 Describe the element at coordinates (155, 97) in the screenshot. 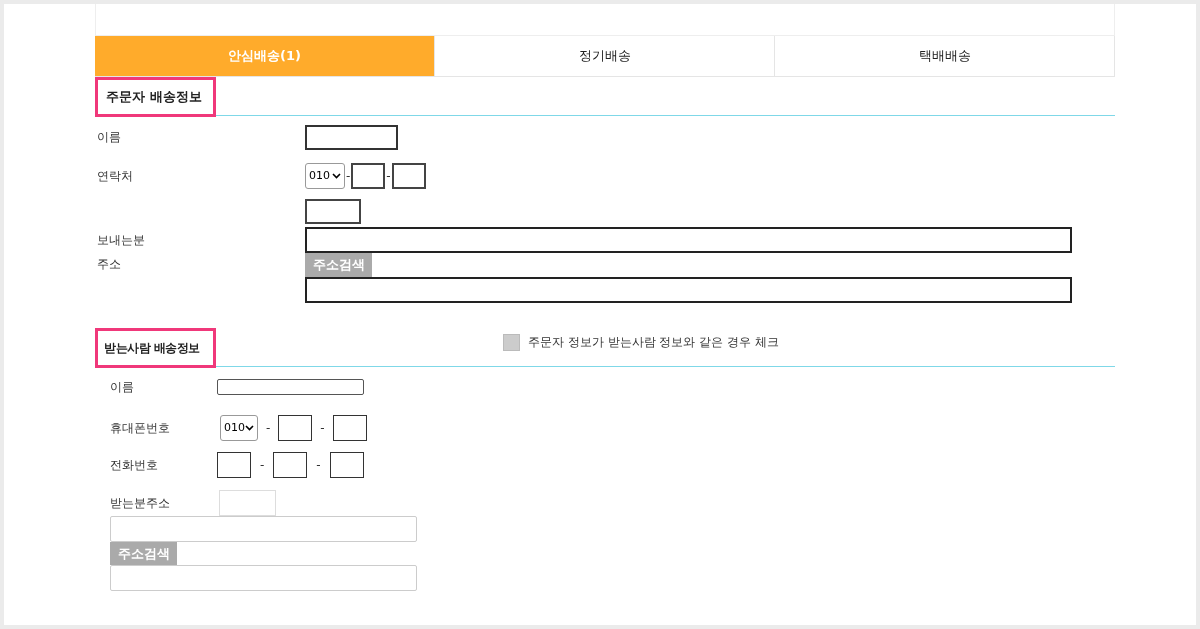

I see `section-title: 주문자 배송정보` at that location.